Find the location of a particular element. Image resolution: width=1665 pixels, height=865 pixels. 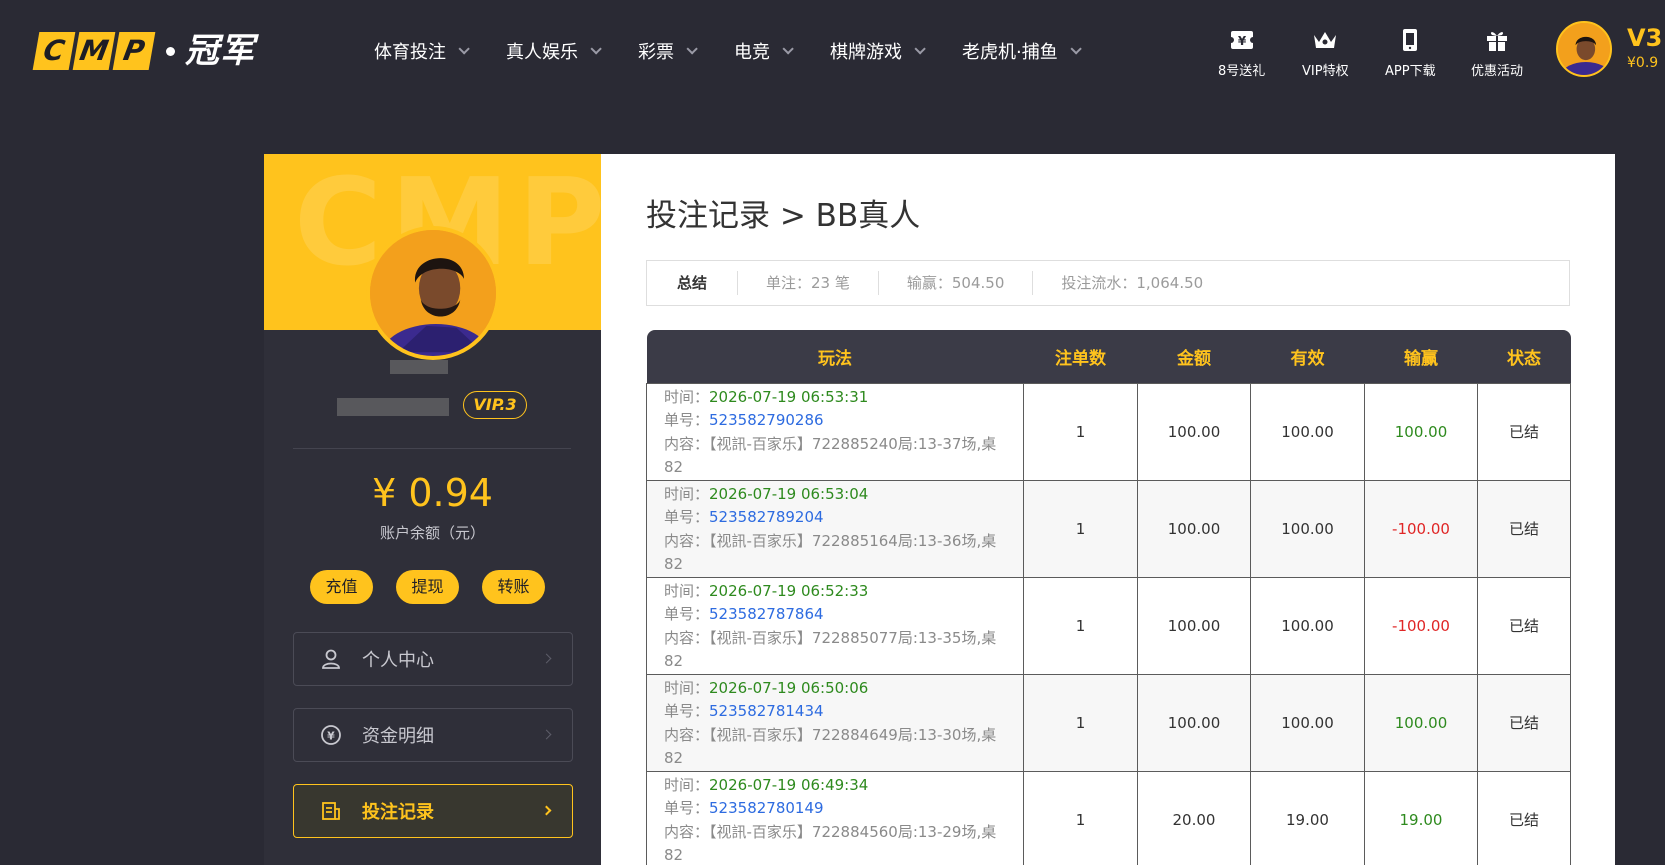

nav-lottery: 彩票 is located at coordinates (668, 51).